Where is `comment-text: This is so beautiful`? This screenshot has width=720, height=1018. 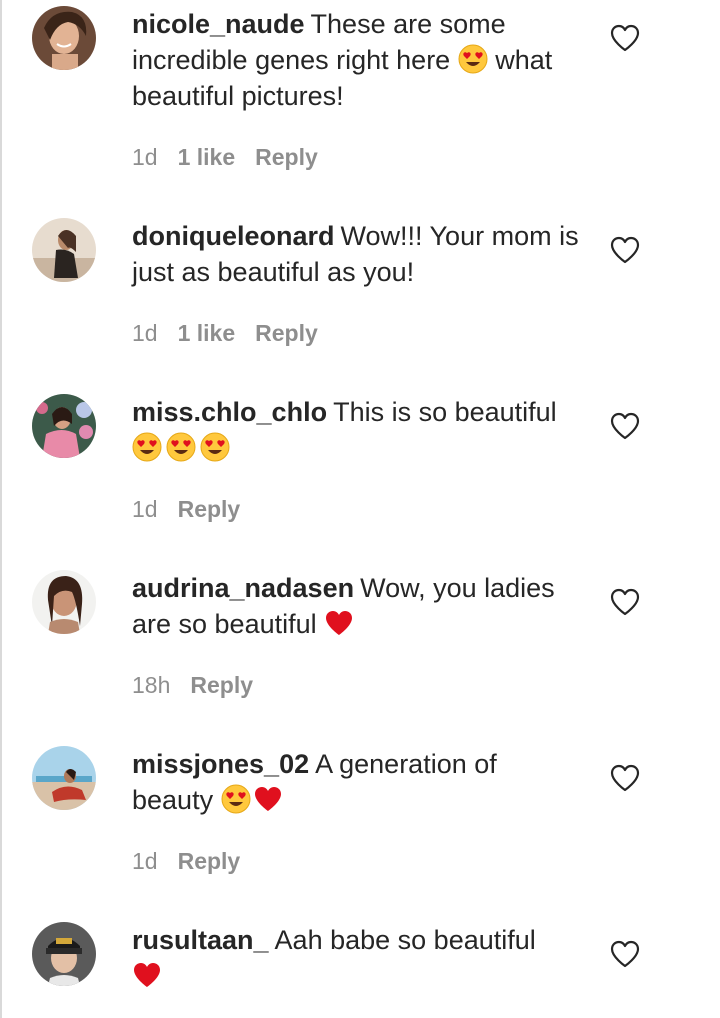
comment-text: This is so beautiful is located at coordinates (445, 412).